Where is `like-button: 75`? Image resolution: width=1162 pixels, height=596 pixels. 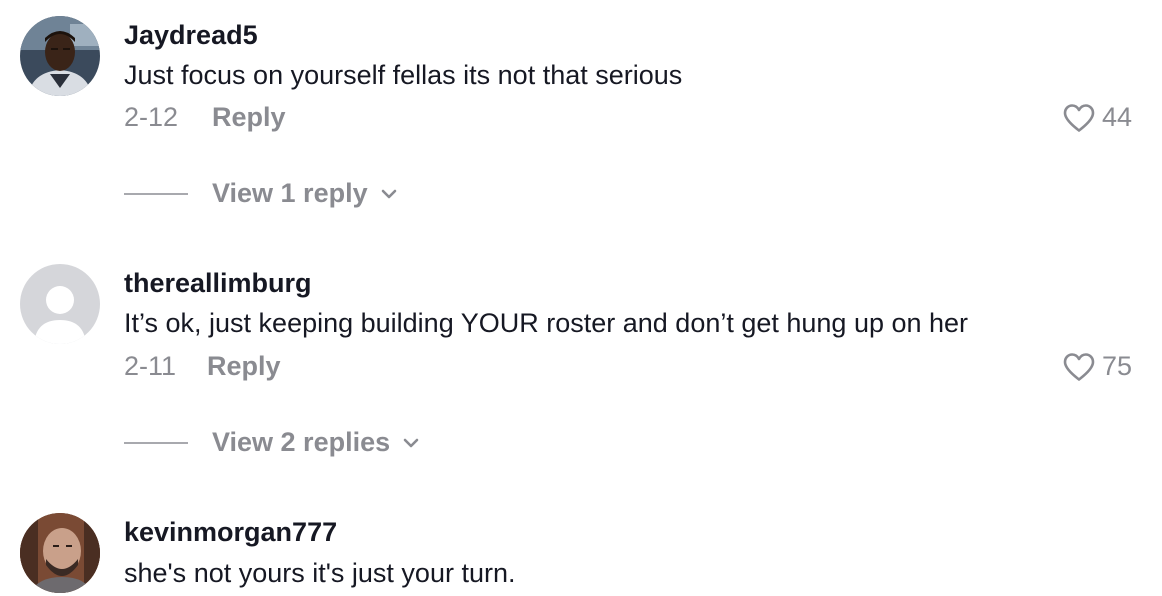
like-button: 75 is located at coordinates (1097, 366).